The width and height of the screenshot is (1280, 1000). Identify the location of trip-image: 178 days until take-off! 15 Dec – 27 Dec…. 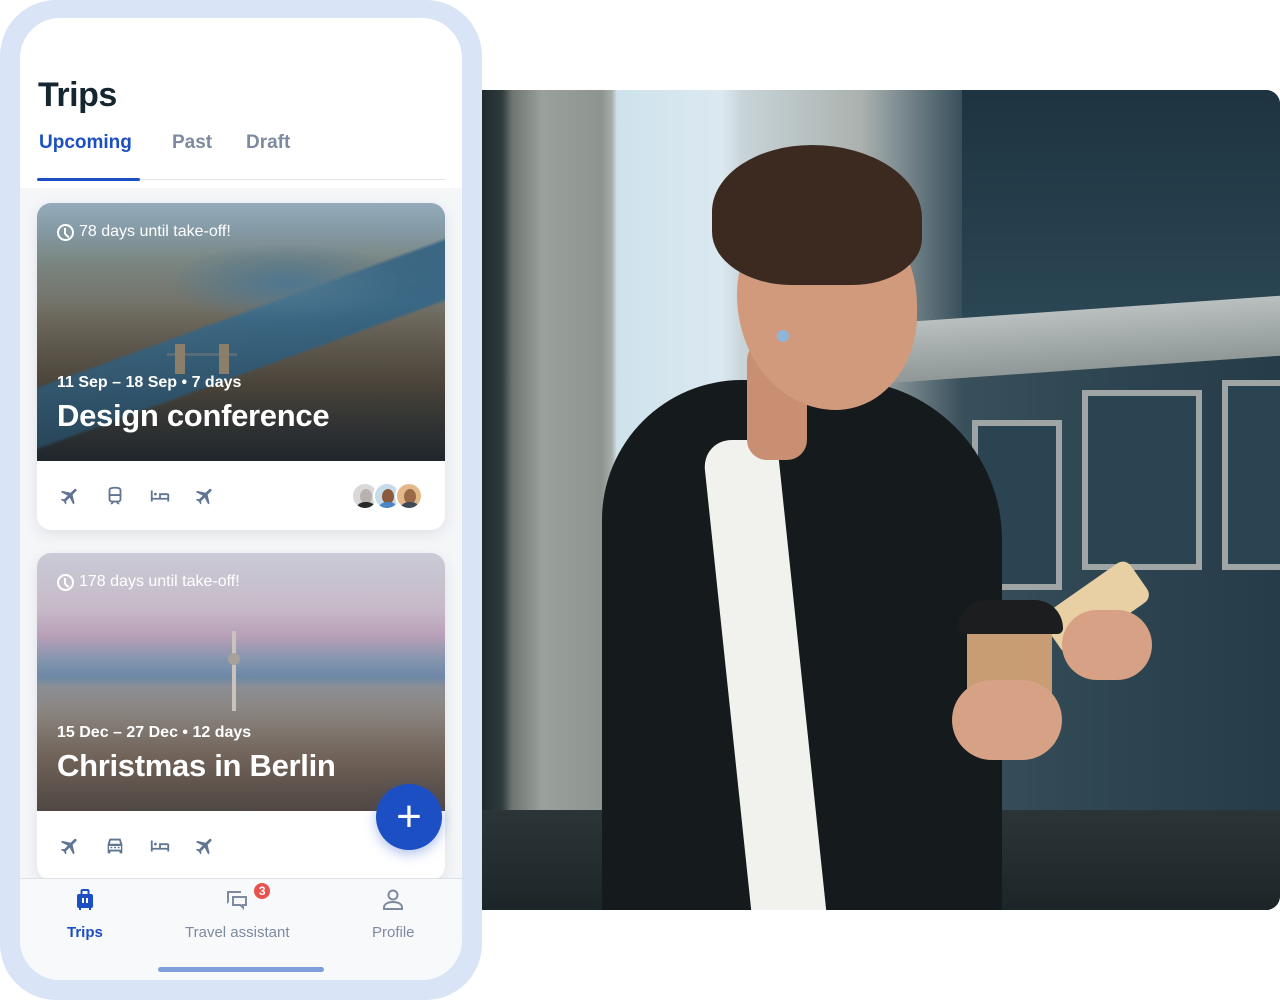
(241, 682).